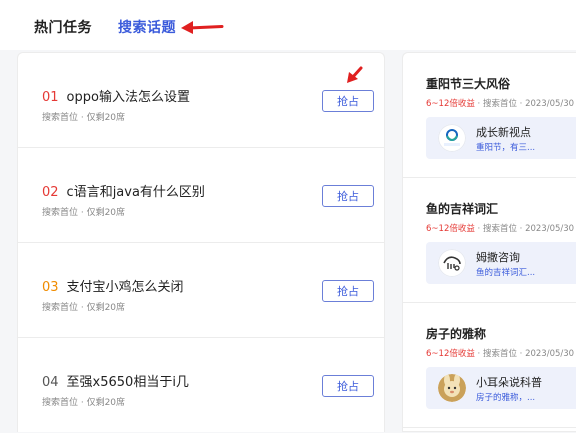  What do you see at coordinates (456, 334) in the screenshot?
I see `topic-title: 房子的雅称` at bounding box center [456, 334].